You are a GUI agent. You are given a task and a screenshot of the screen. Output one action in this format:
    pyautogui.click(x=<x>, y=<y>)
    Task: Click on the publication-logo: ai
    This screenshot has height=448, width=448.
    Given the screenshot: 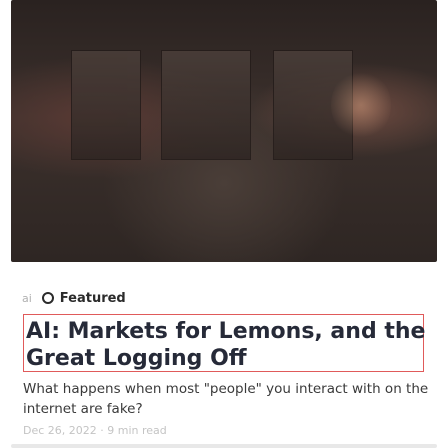 What is the action you would take?
    pyautogui.click(x=27, y=298)
    